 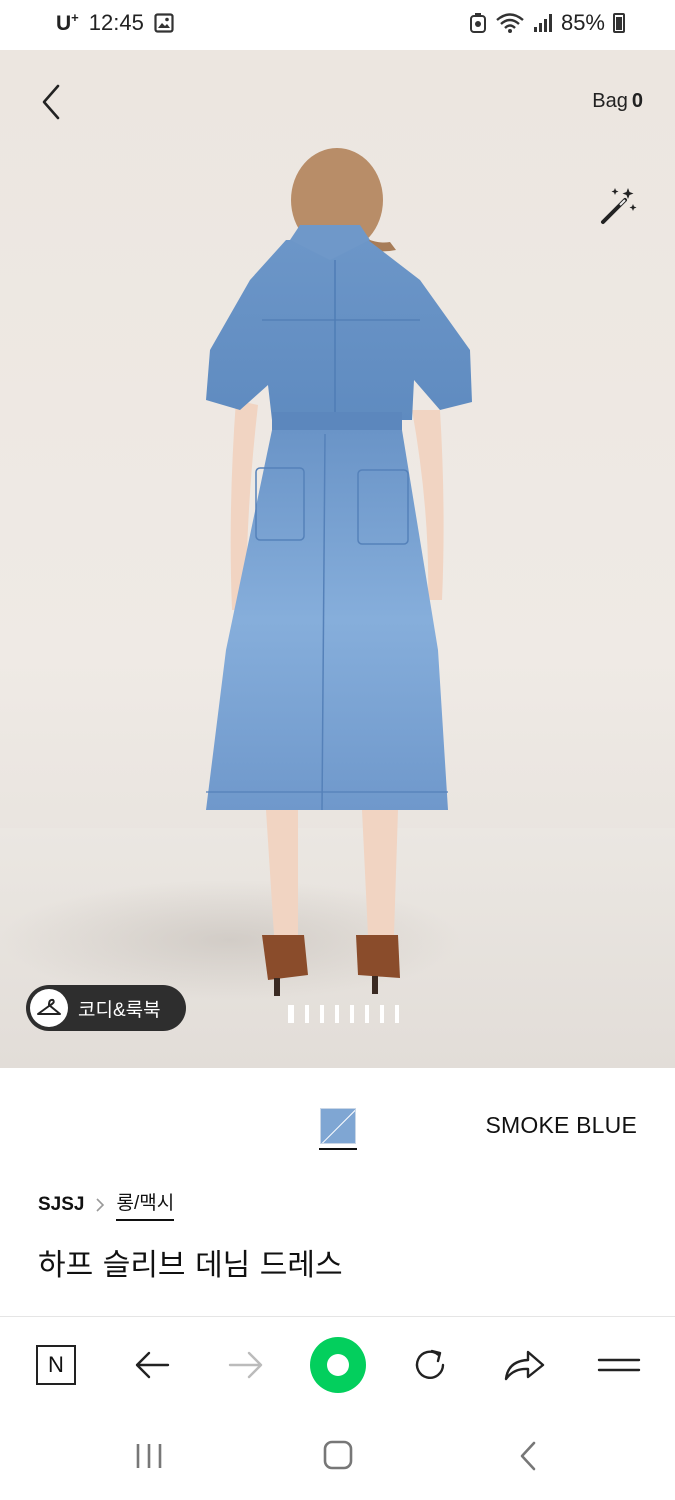 What do you see at coordinates (49, 1008) in the screenshot?
I see `hanger-icon` at bounding box center [49, 1008].